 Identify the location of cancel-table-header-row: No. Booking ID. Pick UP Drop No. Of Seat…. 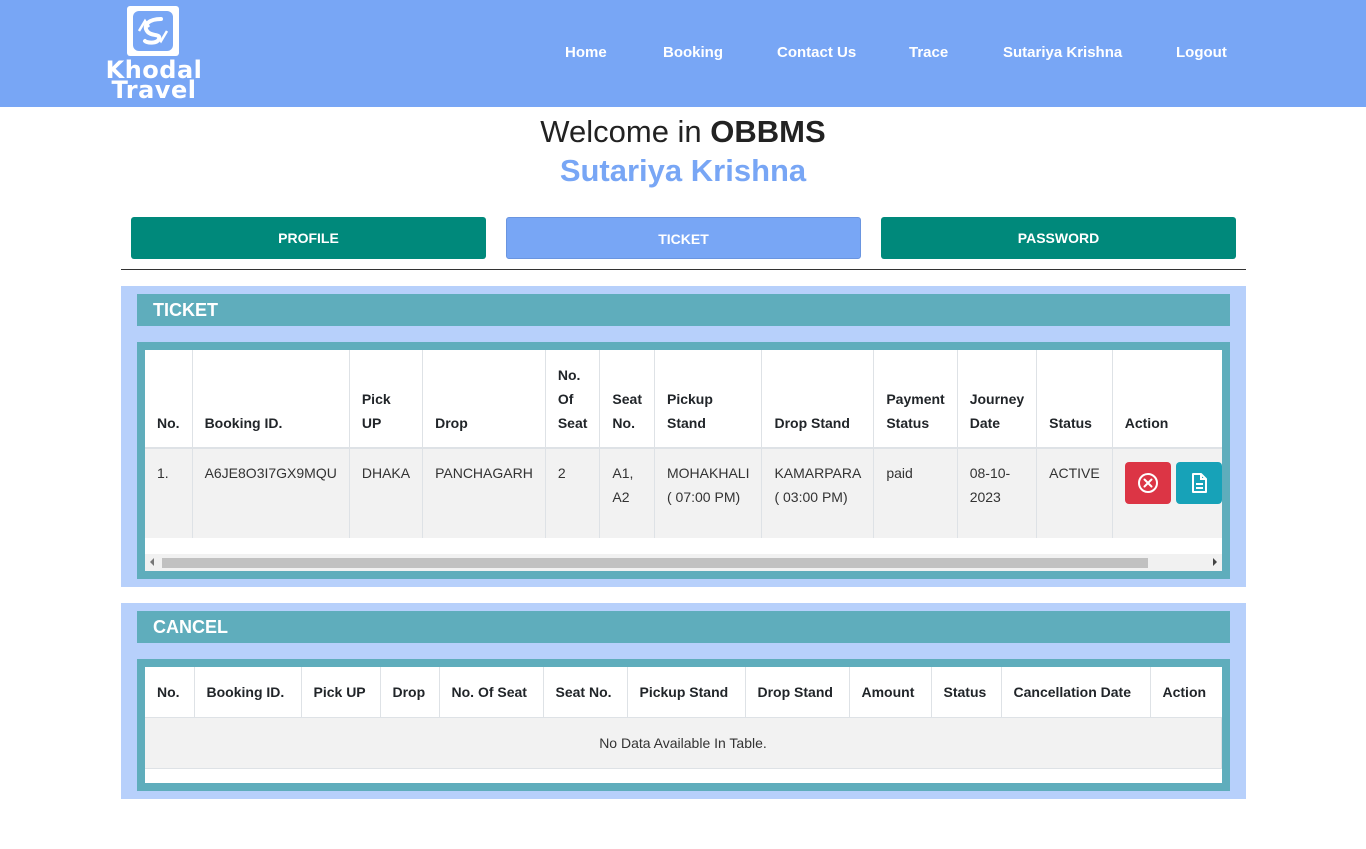
(683, 692).